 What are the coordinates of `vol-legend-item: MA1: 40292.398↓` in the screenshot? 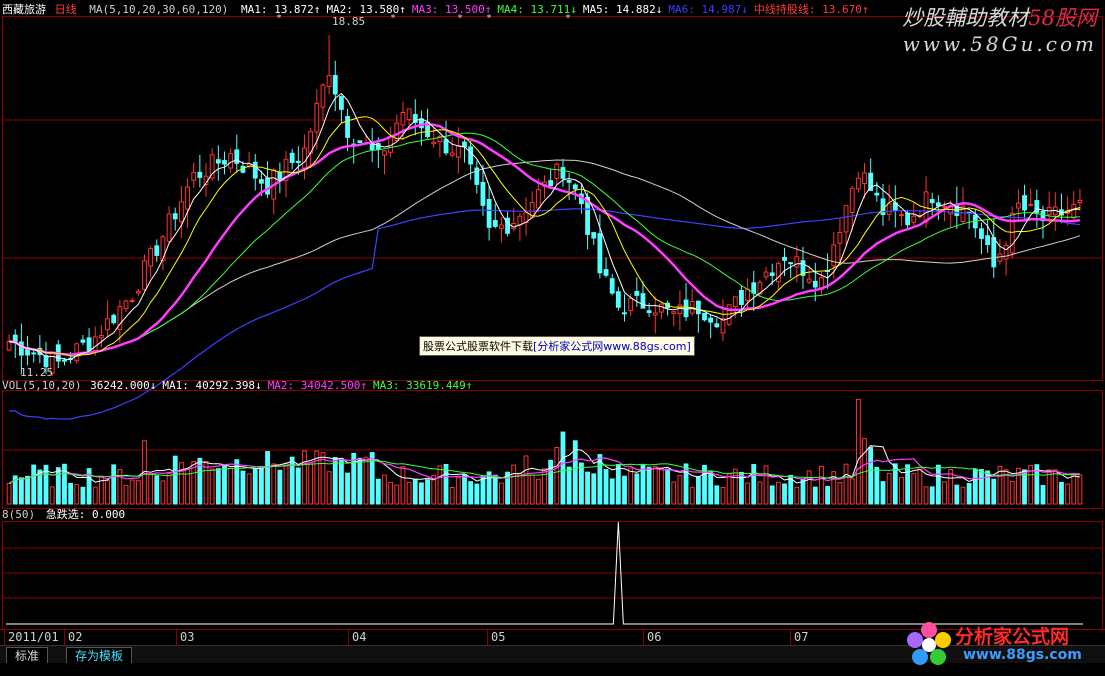 It's located at (212, 385).